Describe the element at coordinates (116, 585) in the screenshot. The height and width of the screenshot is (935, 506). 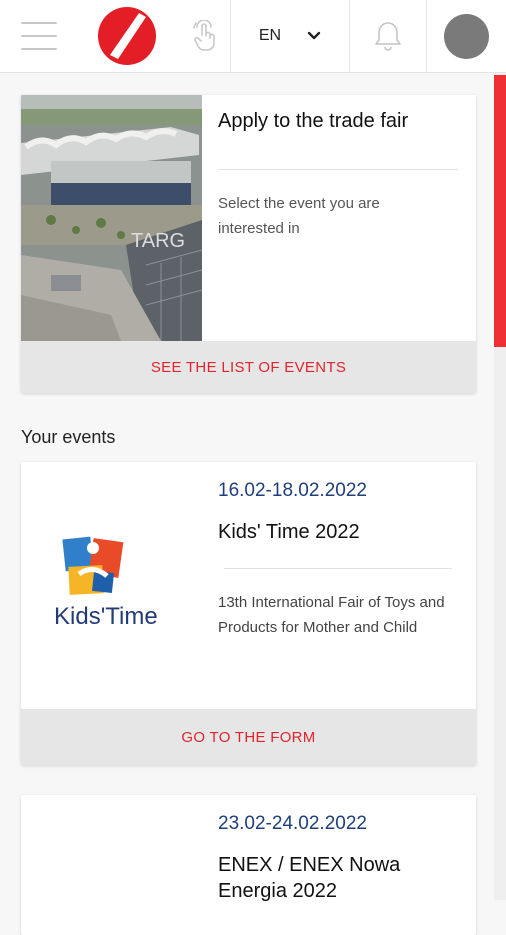
I see `event-logo: Kids'Time` at that location.